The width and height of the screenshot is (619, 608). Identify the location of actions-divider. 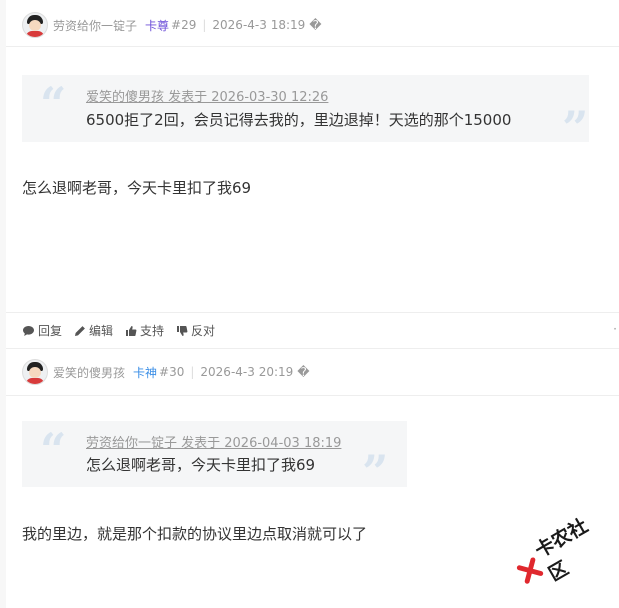
(312, 312).